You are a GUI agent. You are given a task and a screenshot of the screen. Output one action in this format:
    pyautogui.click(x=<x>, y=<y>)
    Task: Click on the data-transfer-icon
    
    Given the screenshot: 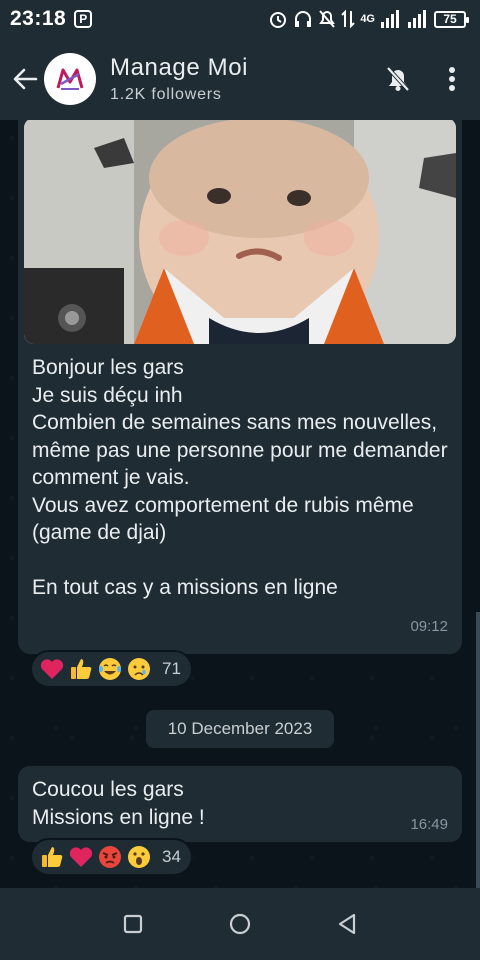 What is the action you would take?
    pyautogui.click(x=348, y=19)
    